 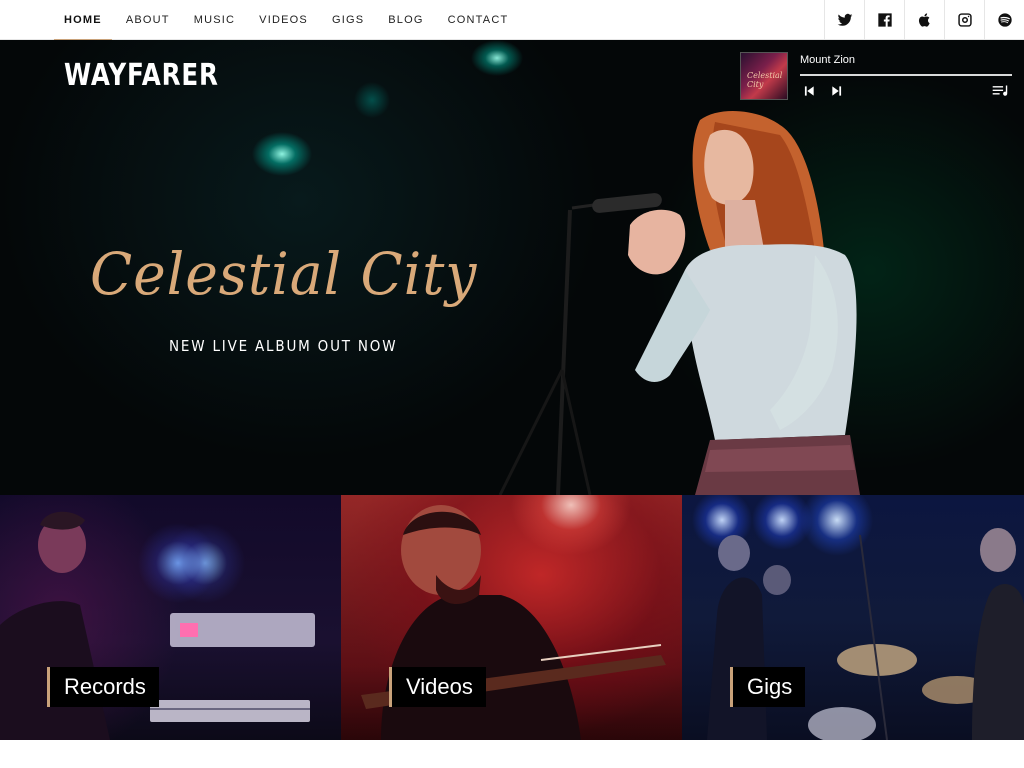 I want to click on instagram-icon, so click(x=964, y=20).